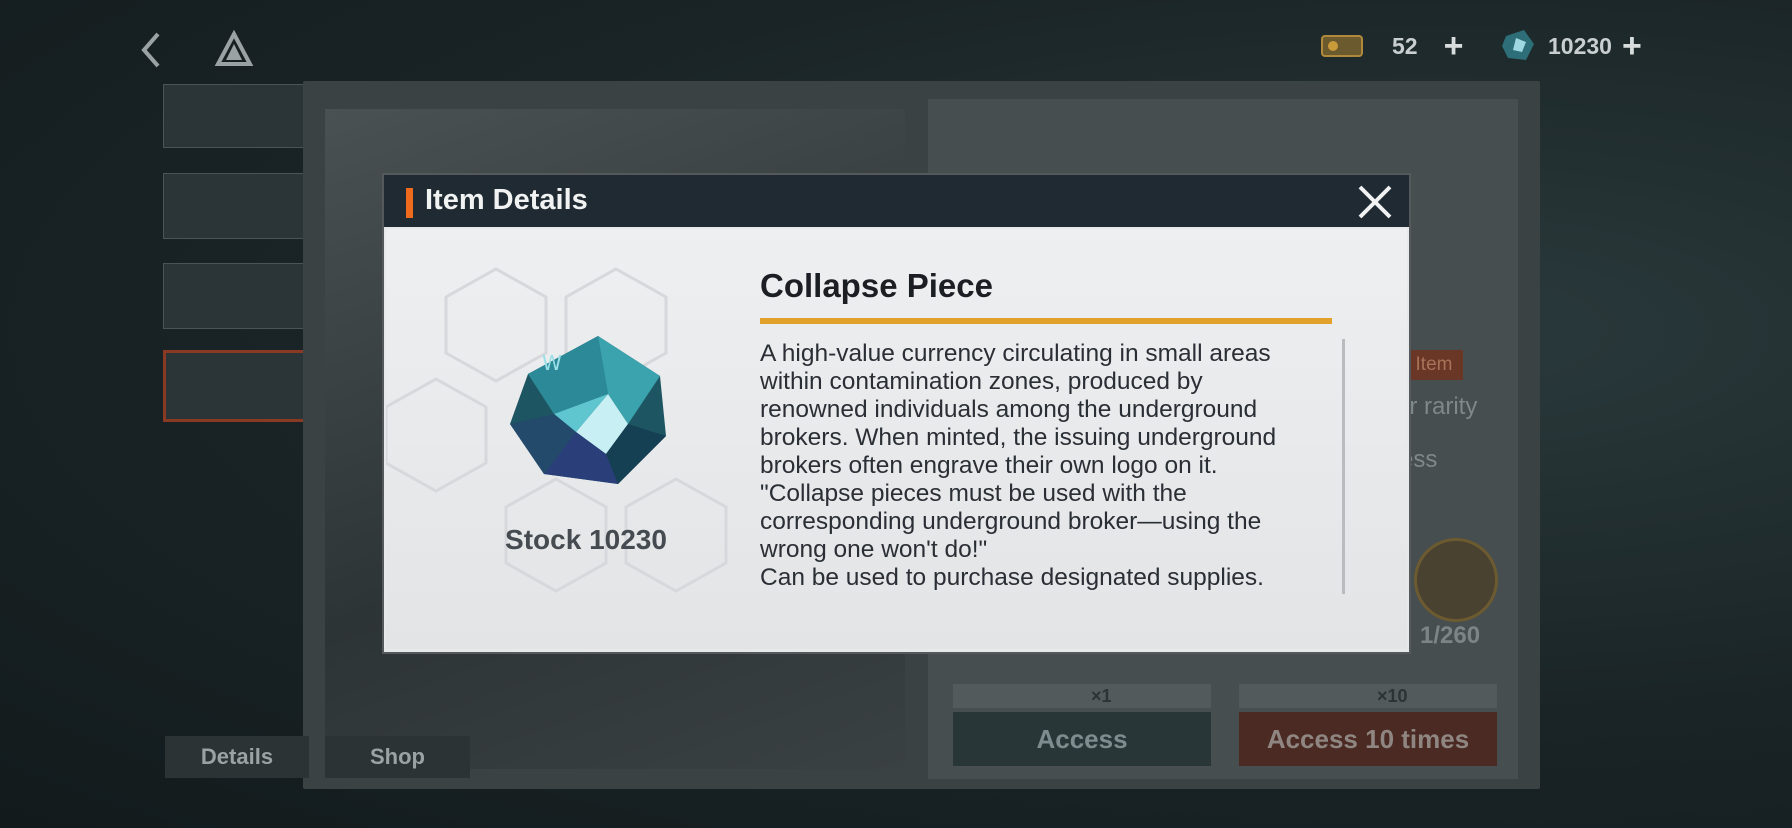 This screenshot has height=828, width=1792. Describe the element at coordinates (1450, 635) in the screenshot. I see `collection-count: 1/260` at that location.